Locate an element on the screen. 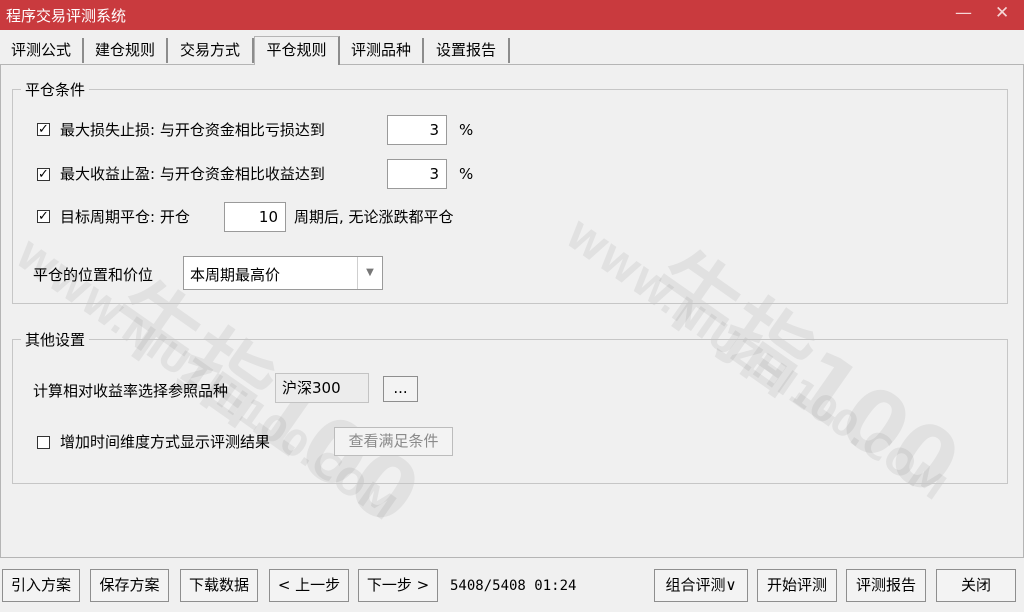  target-period-label-suffix: 周期后, 无论涨跌都平仓 is located at coordinates (374, 217).